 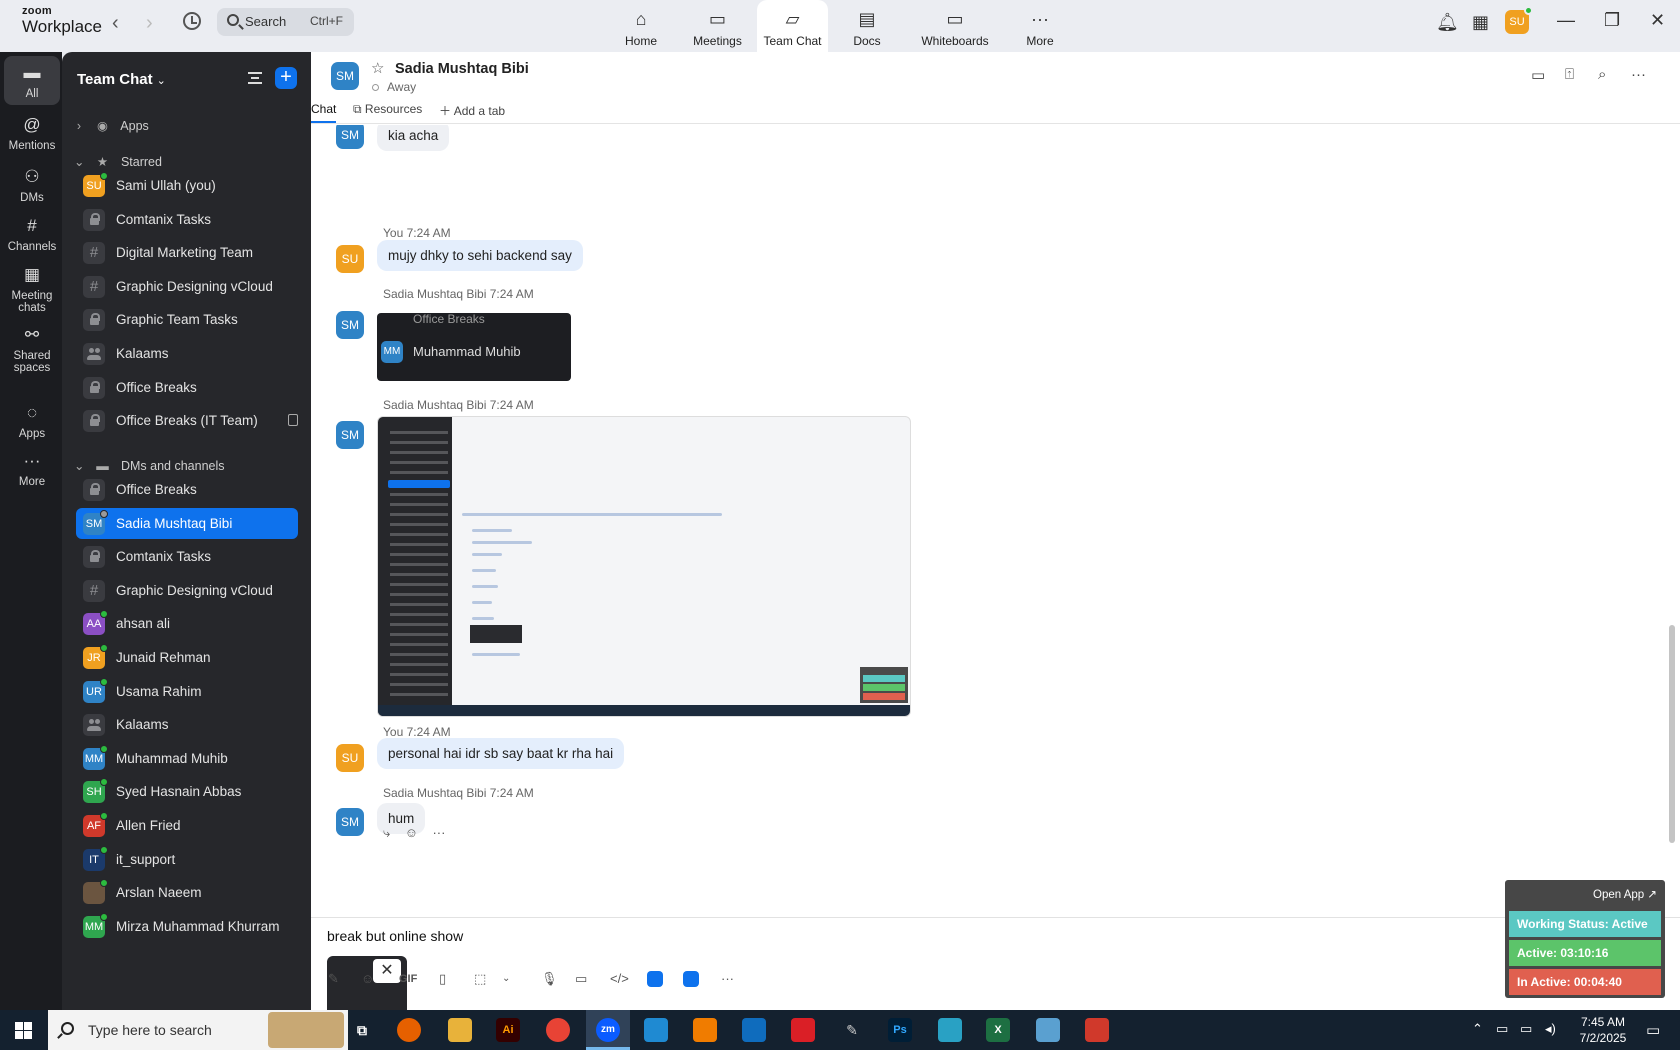 What do you see at coordinates (187, 892) in the screenshot?
I see `sidebar-item: Arslan Naeem` at bounding box center [187, 892].